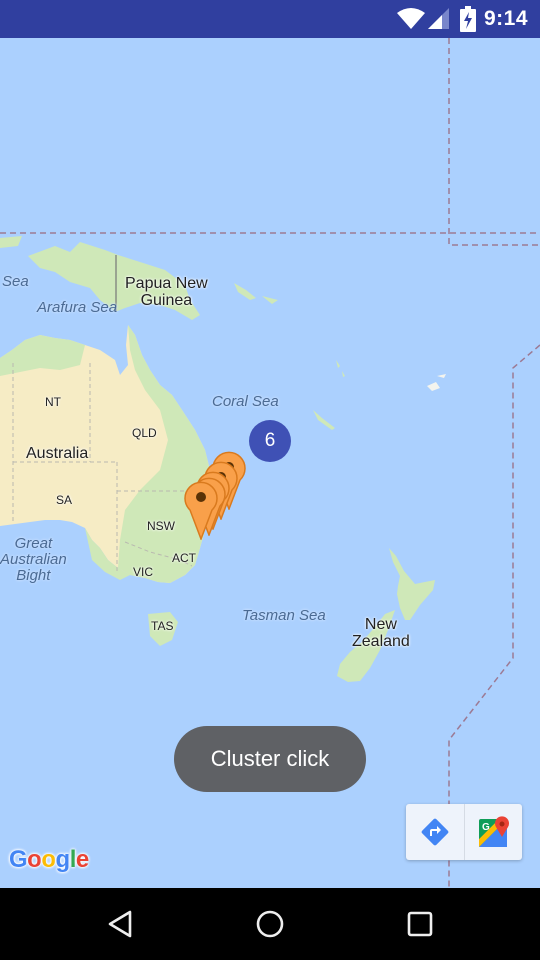  Describe the element at coordinates (486, 827) in the screenshot. I see `svg-text: G` at that location.